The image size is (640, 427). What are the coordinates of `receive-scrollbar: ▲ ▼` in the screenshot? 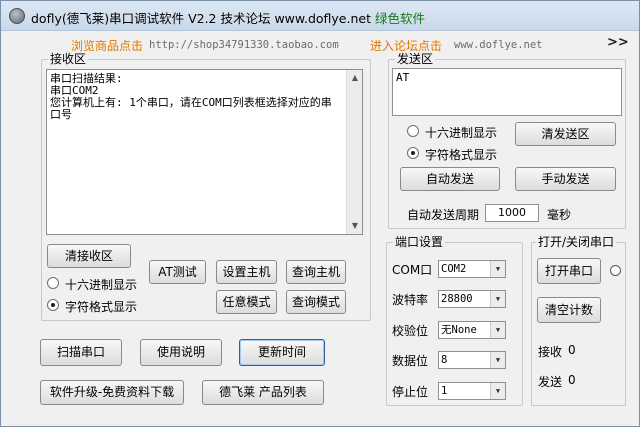 It's located at (354, 152).